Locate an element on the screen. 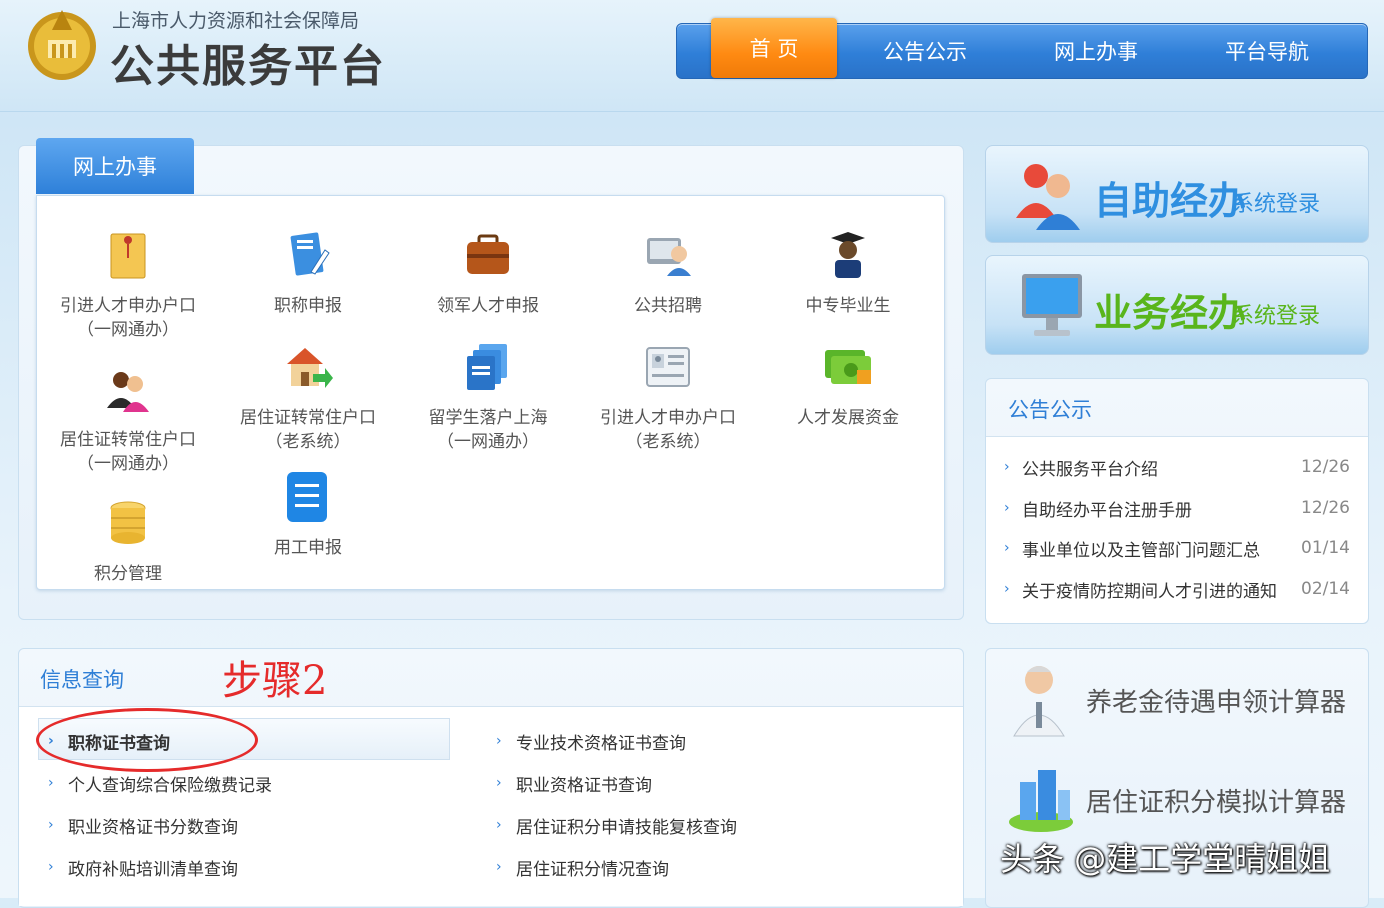 The width and height of the screenshot is (1384, 908). service-label: 公共招聘 is located at coordinates (668, 306).